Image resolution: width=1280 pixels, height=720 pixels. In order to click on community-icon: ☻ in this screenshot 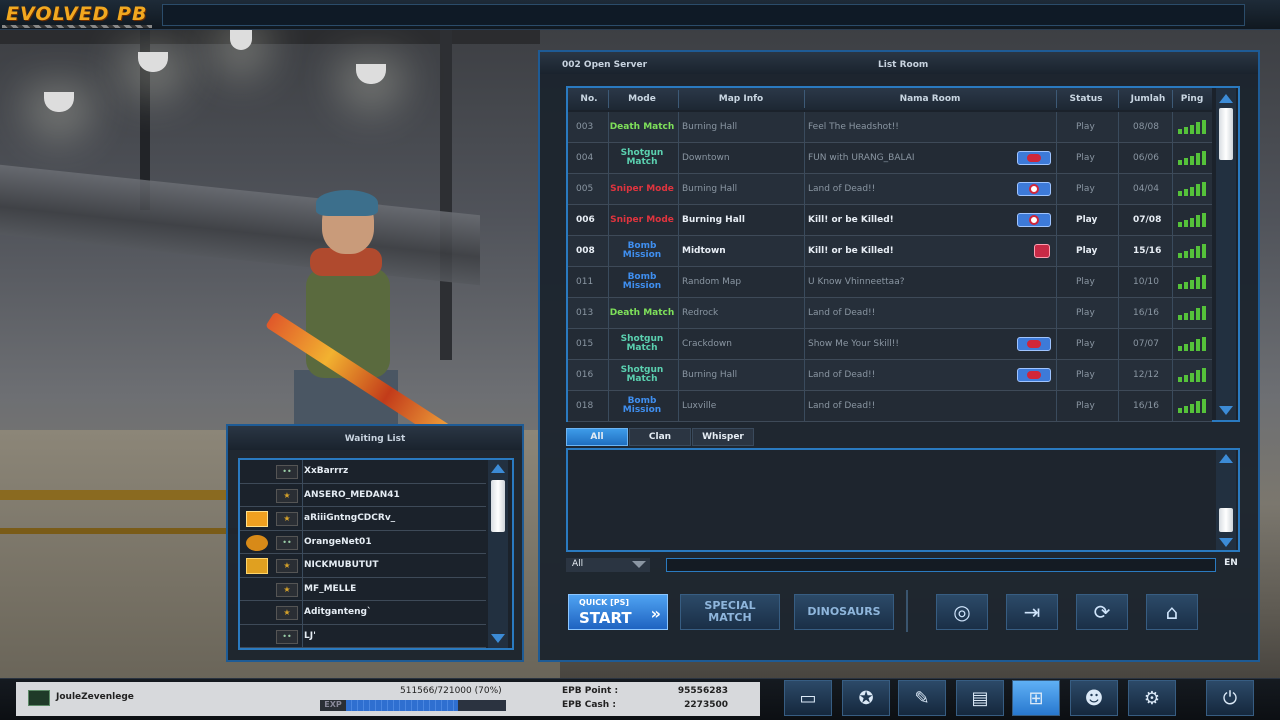, I will do `click(1094, 698)`.